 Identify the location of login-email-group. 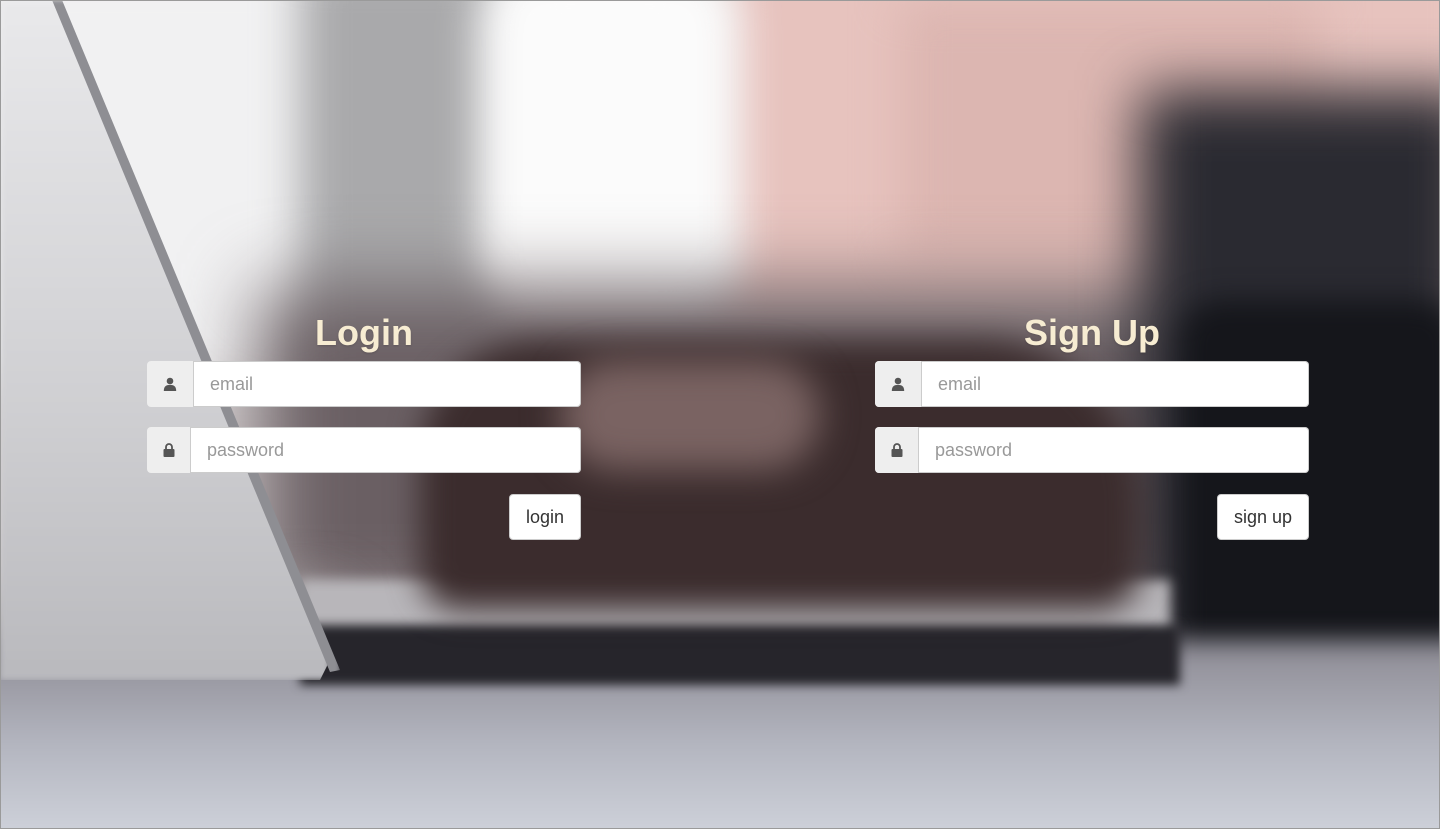
(364, 384).